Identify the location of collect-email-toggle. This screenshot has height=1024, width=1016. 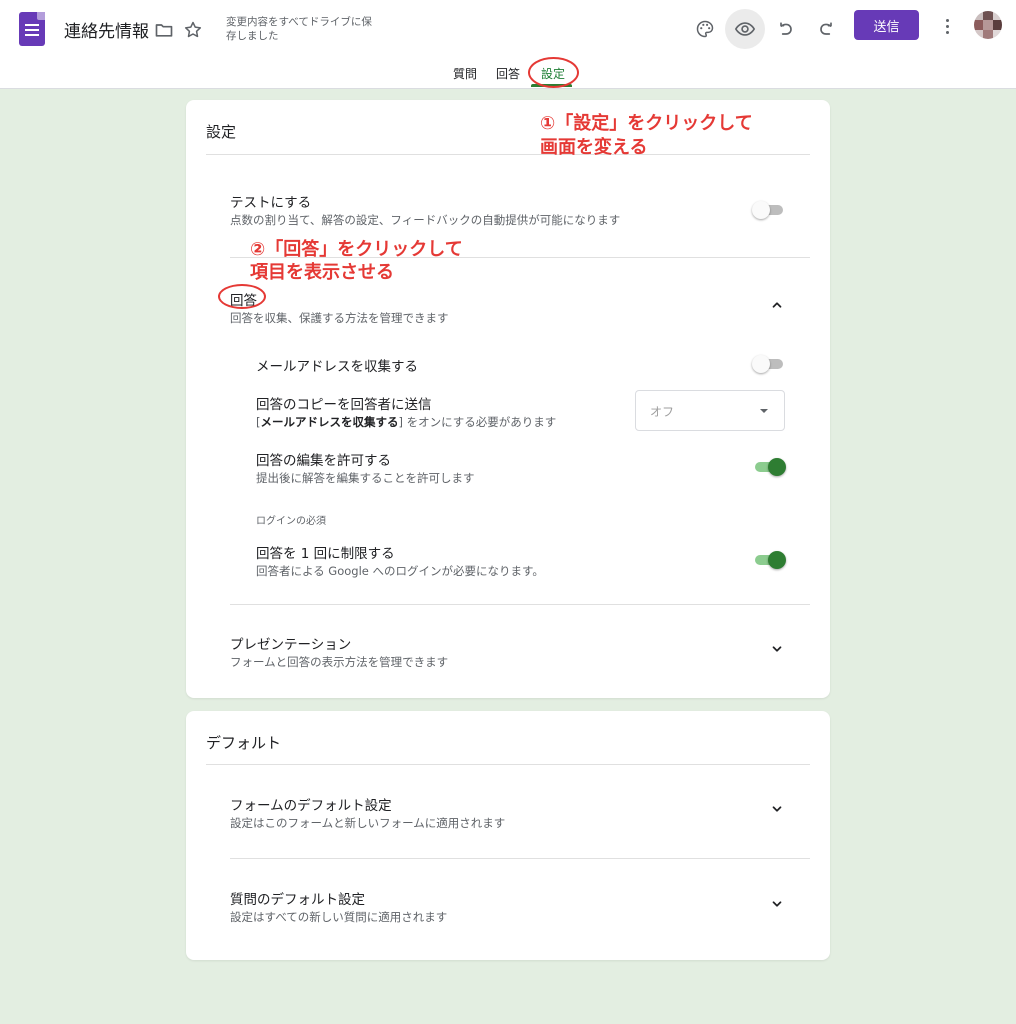
(769, 364).